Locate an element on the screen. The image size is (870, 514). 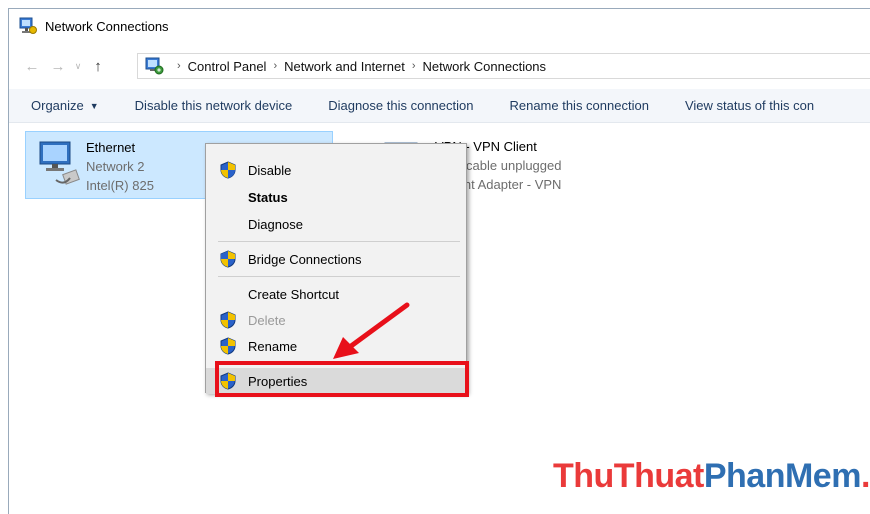
menu-item-label: Delete is located at coordinates (267, 320).